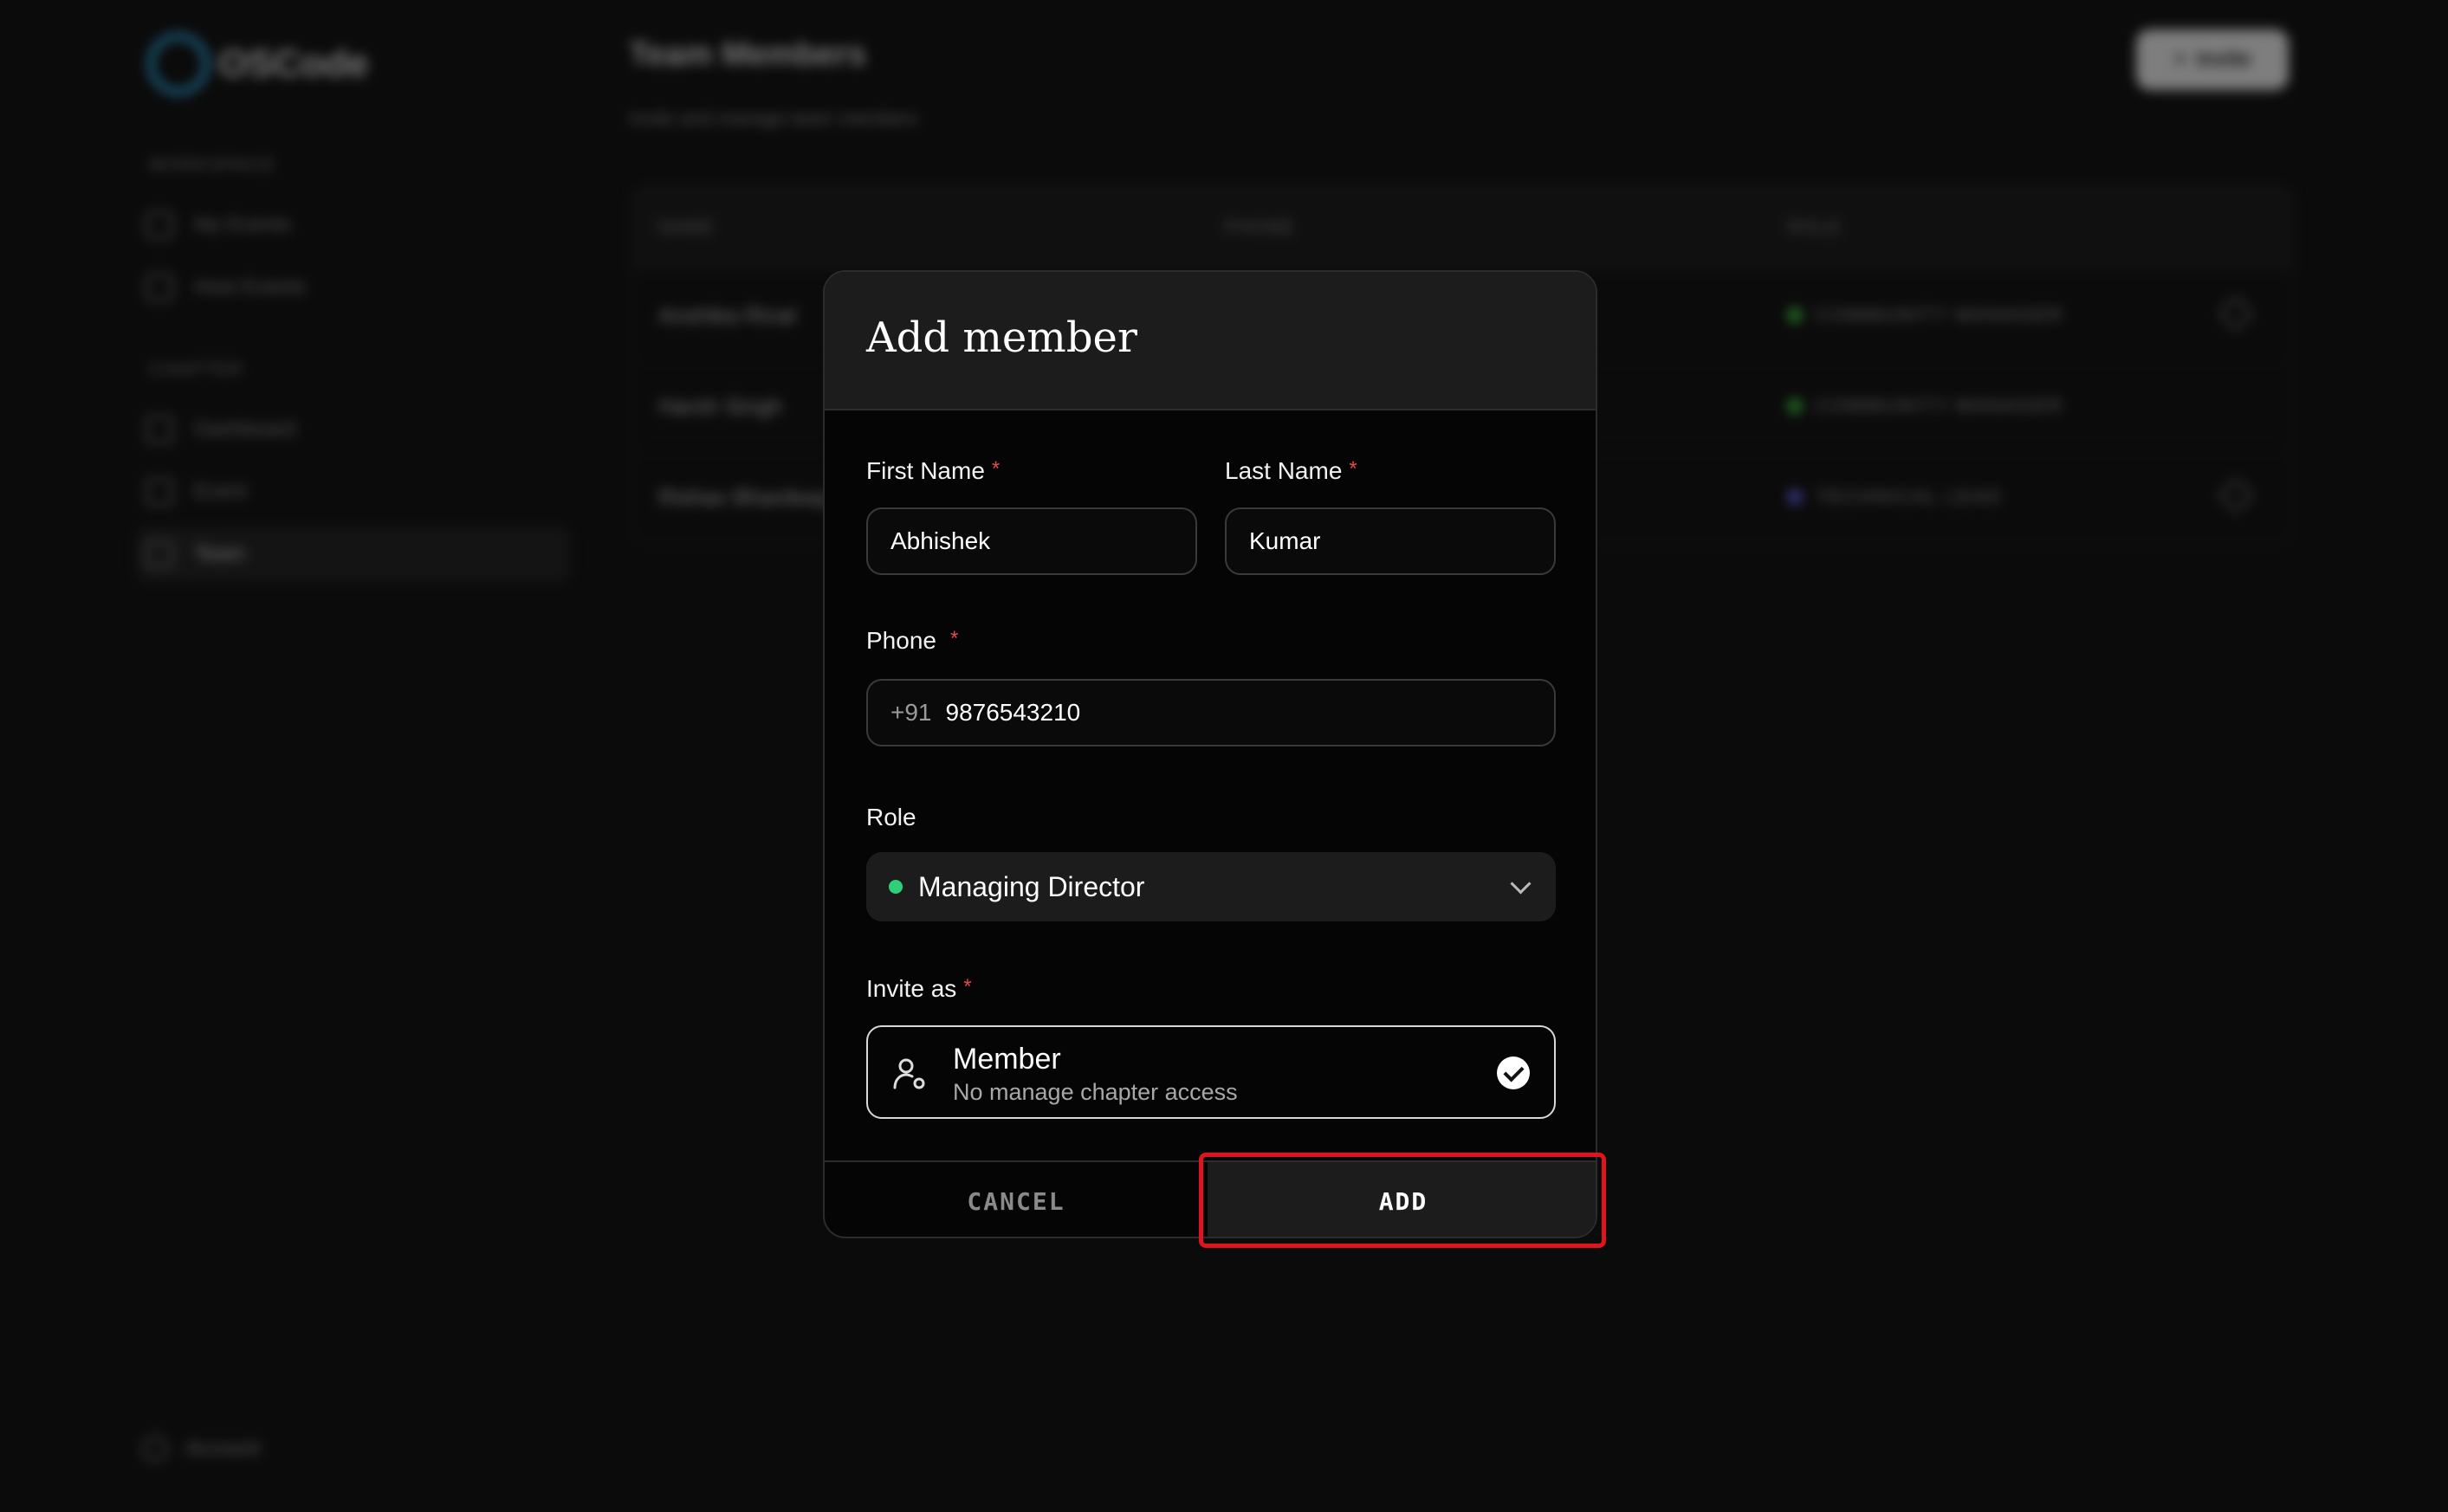 This screenshot has height=1512, width=2448. What do you see at coordinates (1513, 1072) in the screenshot?
I see `check-circle-icon` at bounding box center [1513, 1072].